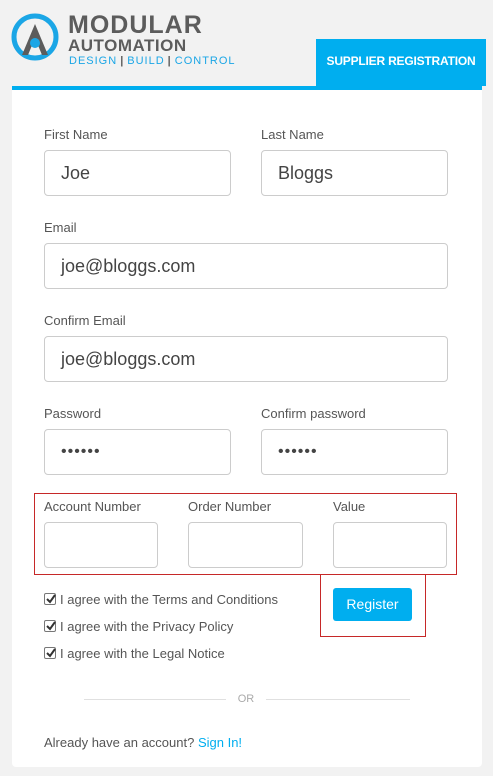 The width and height of the screenshot is (493, 776). I want to click on first-name-input: Joe, so click(137, 173).